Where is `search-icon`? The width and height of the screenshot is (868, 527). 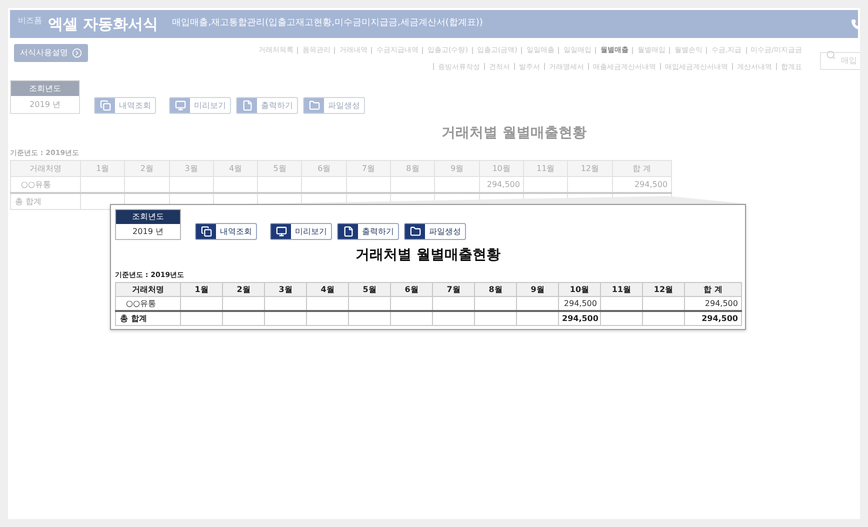
search-icon is located at coordinates (831, 55).